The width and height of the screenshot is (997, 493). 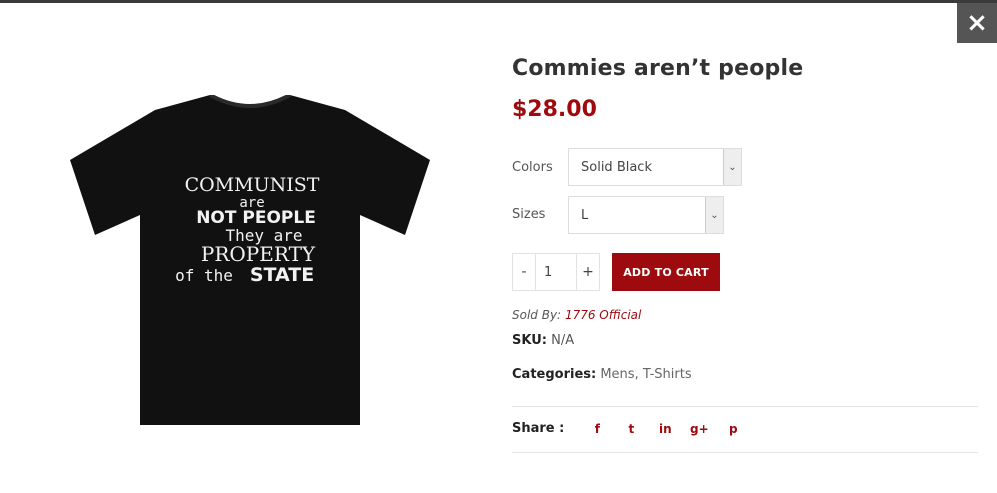 What do you see at coordinates (585, 215) in the screenshot?
I see `sizes-selected-value: L` at bounding box center [585, 215].